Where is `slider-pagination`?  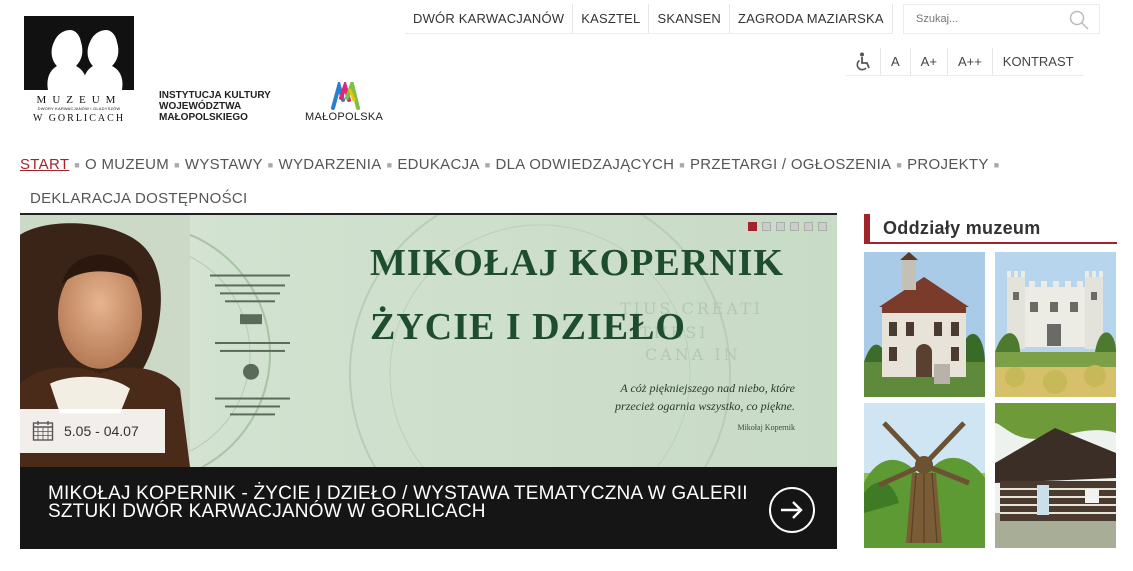 slider-pagination is located at coordinates (787, 226).